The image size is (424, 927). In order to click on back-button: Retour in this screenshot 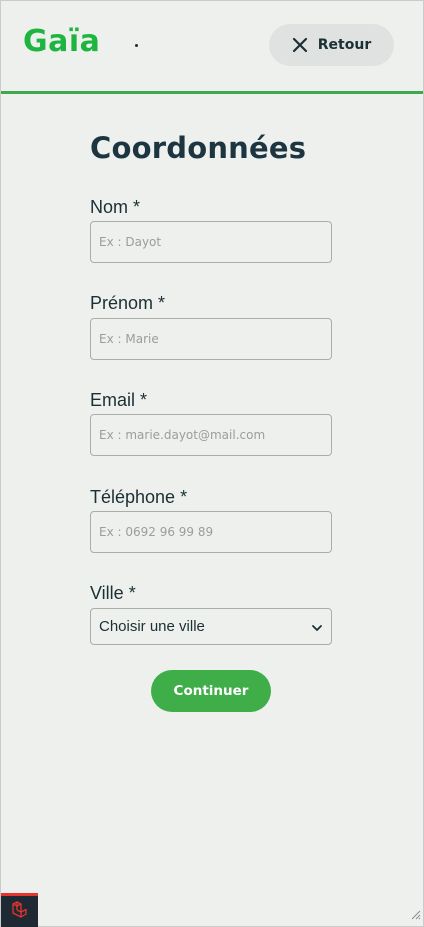, I will do `click(331, 45)`.